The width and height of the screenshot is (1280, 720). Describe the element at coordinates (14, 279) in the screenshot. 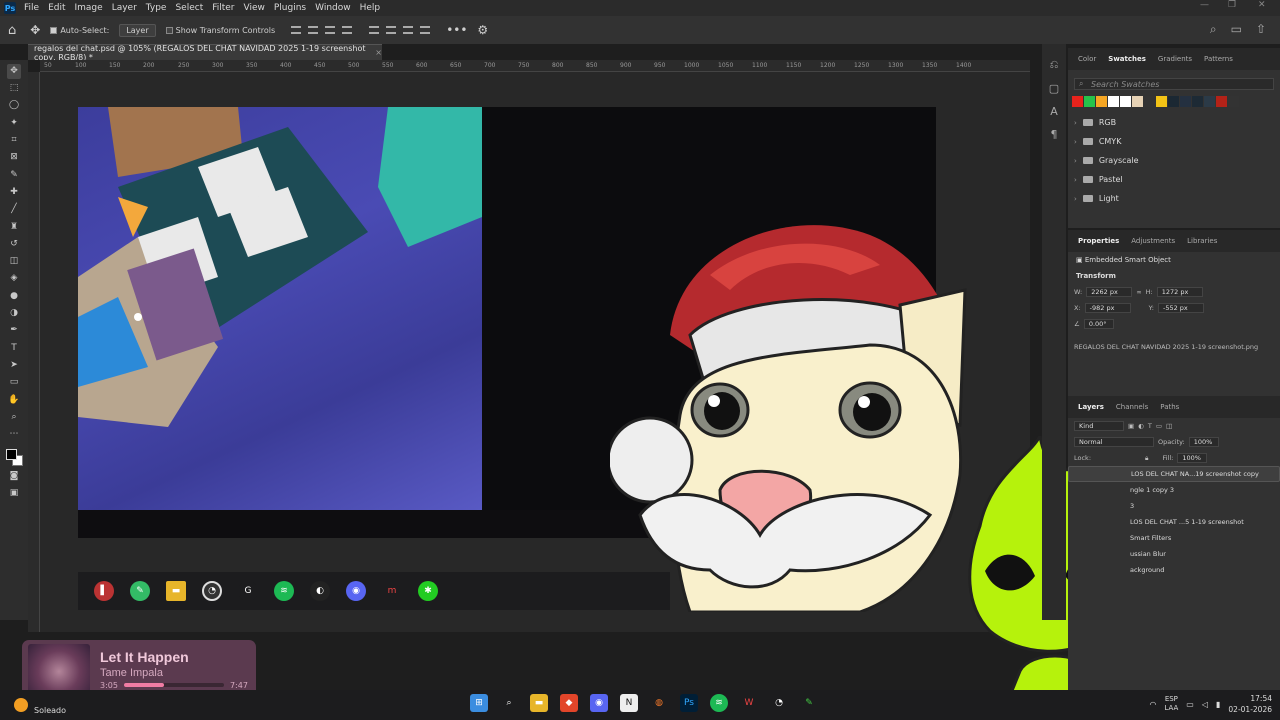

I see `paint-bucket-icon: ◈` at that location.